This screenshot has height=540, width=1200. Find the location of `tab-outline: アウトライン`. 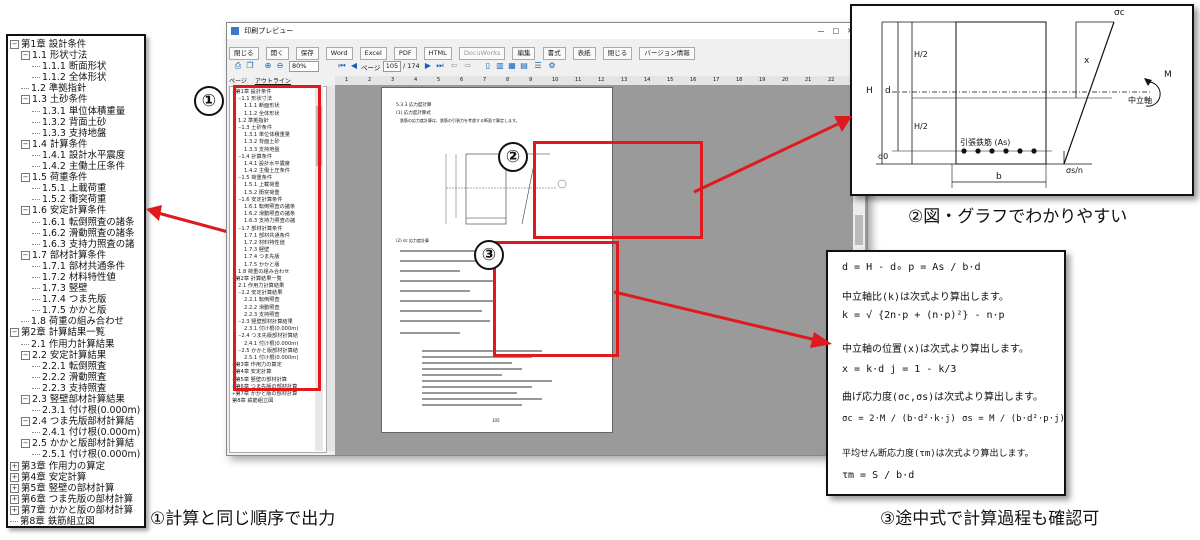

tab-outline: アウトライン is located at coordinates (273, 81).